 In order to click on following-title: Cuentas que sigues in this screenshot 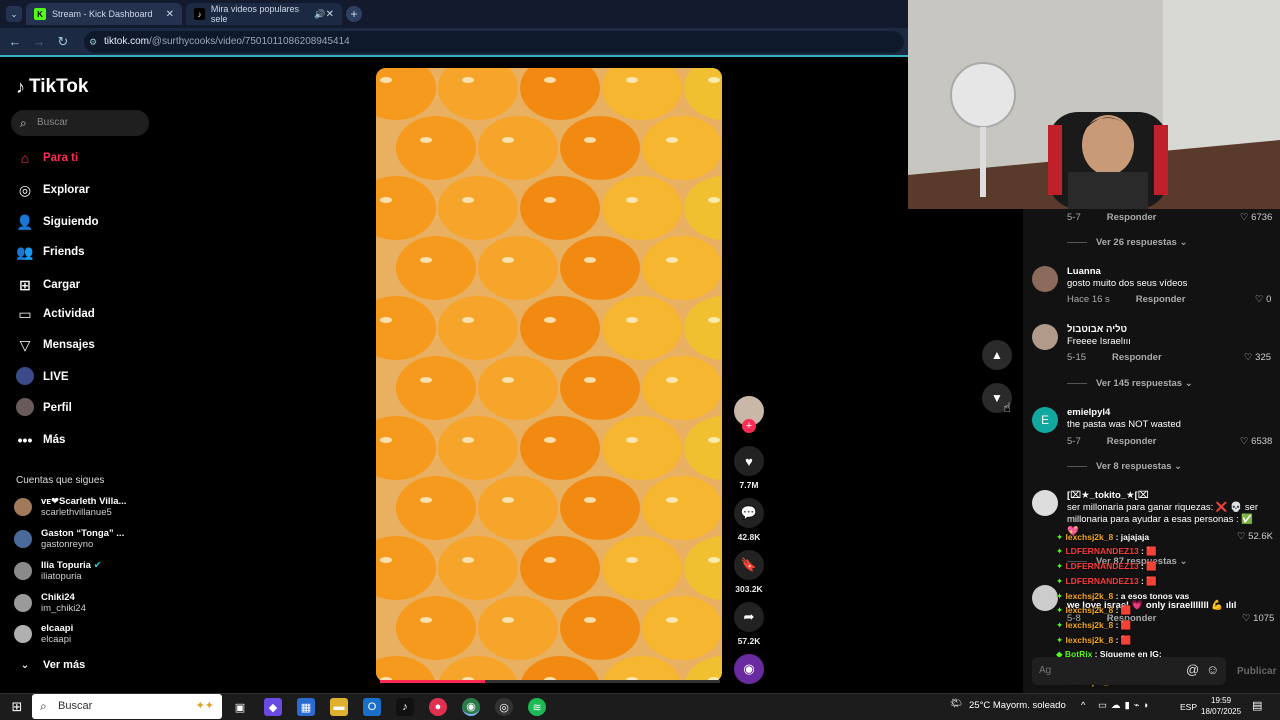, I will do `click(60, 480)`.